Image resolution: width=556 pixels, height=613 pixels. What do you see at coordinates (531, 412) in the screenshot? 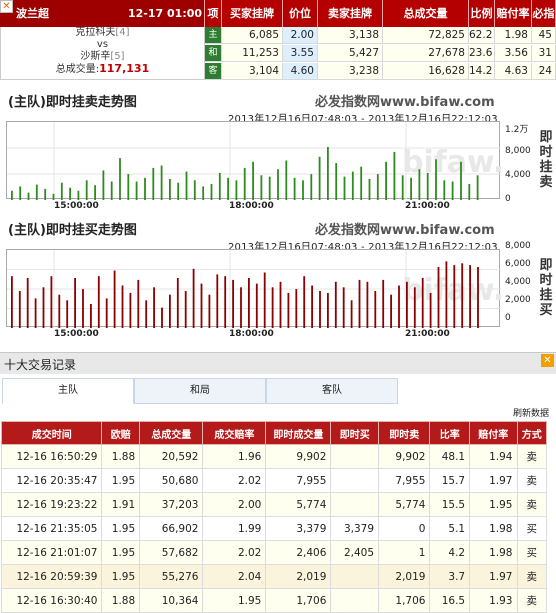
I see `refresh-link: 刷新数据` at bounding box center [531, 412].